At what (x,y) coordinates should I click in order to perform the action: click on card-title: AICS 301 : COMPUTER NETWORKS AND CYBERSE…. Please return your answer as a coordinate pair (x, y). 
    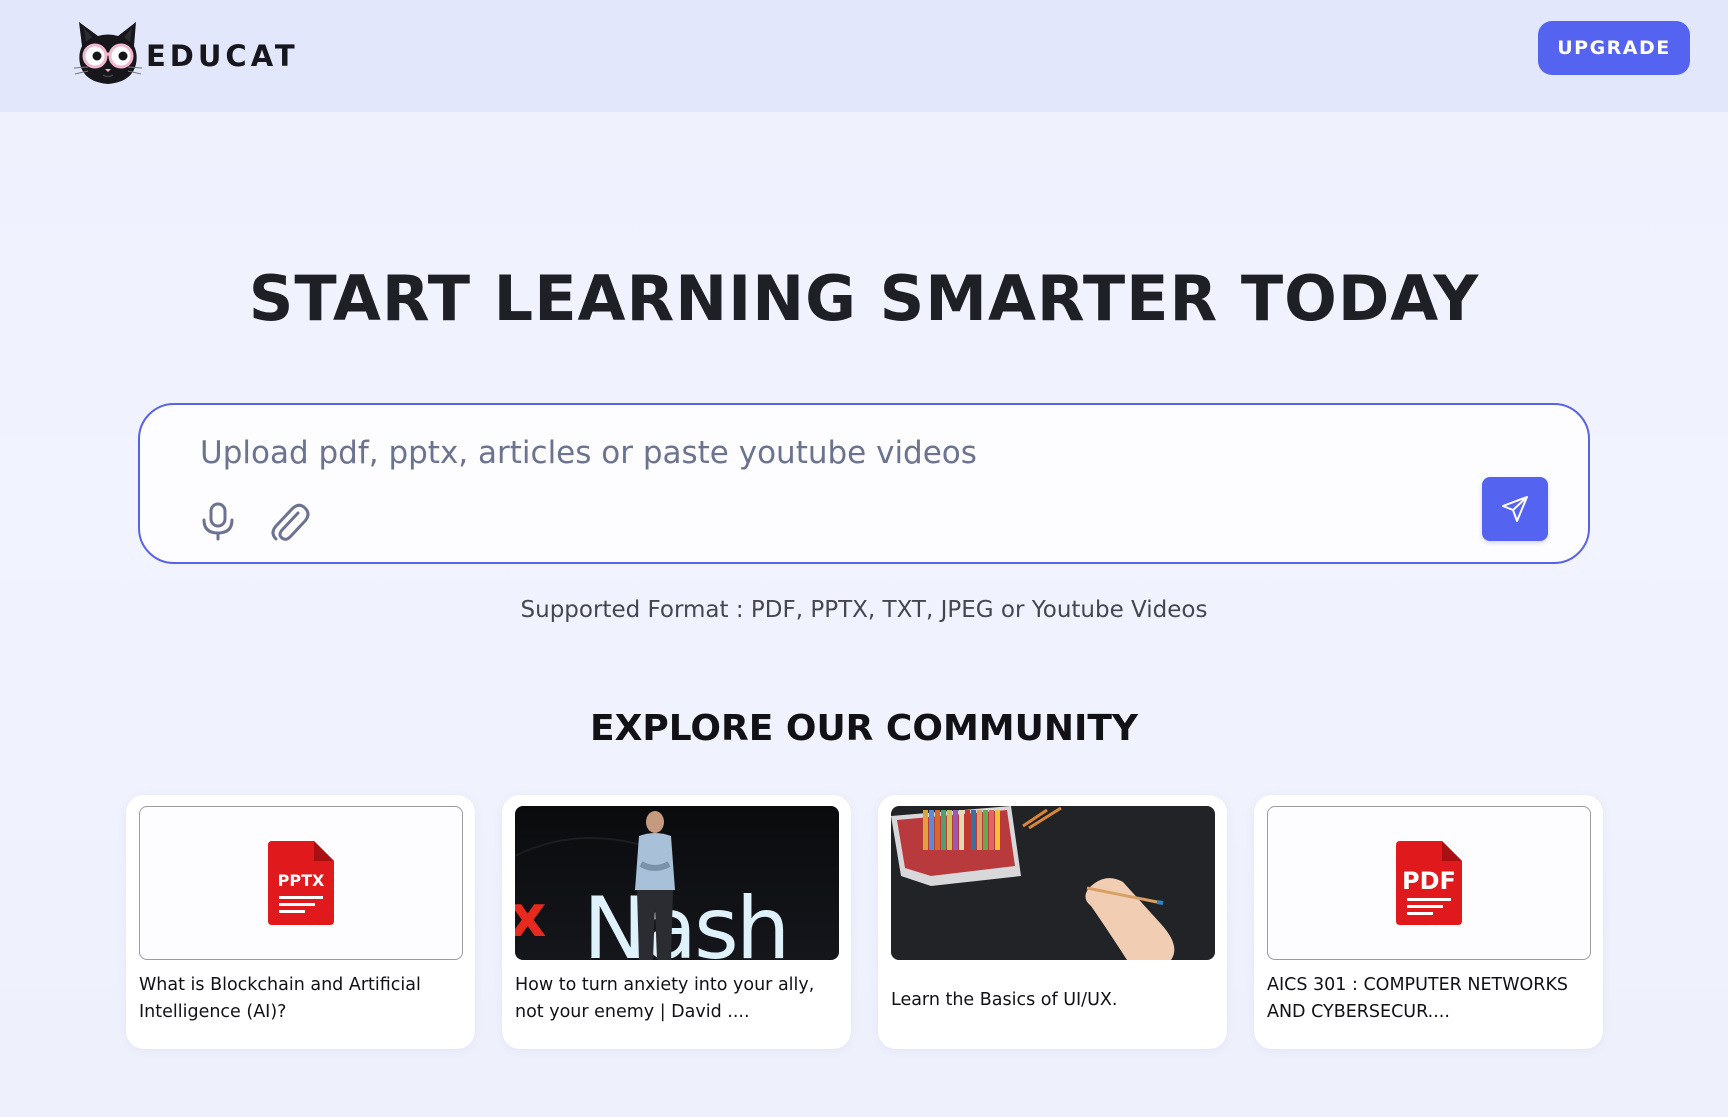
    Looking at the image, I should click on (1418, 998).